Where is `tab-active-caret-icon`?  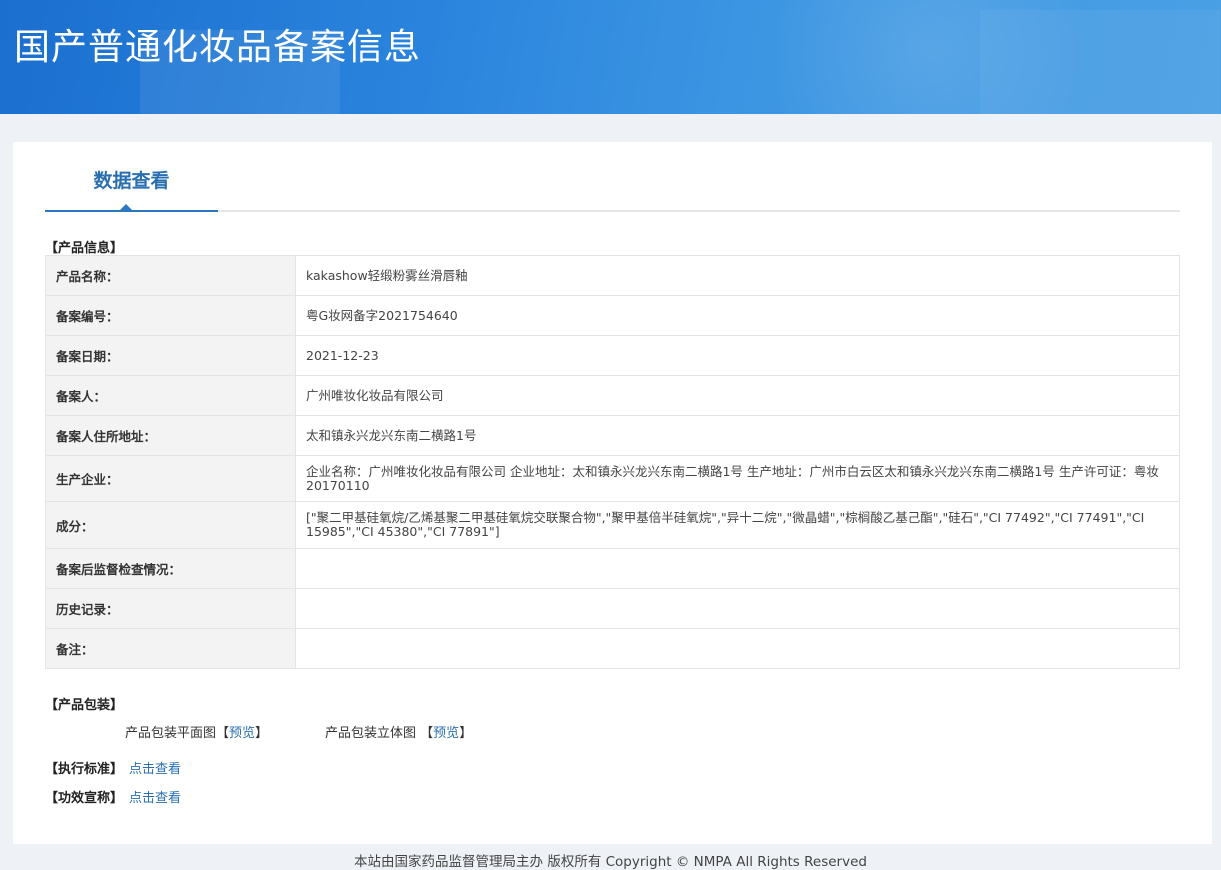 tab-active-caret-icon is located at coordinates (126, 207).